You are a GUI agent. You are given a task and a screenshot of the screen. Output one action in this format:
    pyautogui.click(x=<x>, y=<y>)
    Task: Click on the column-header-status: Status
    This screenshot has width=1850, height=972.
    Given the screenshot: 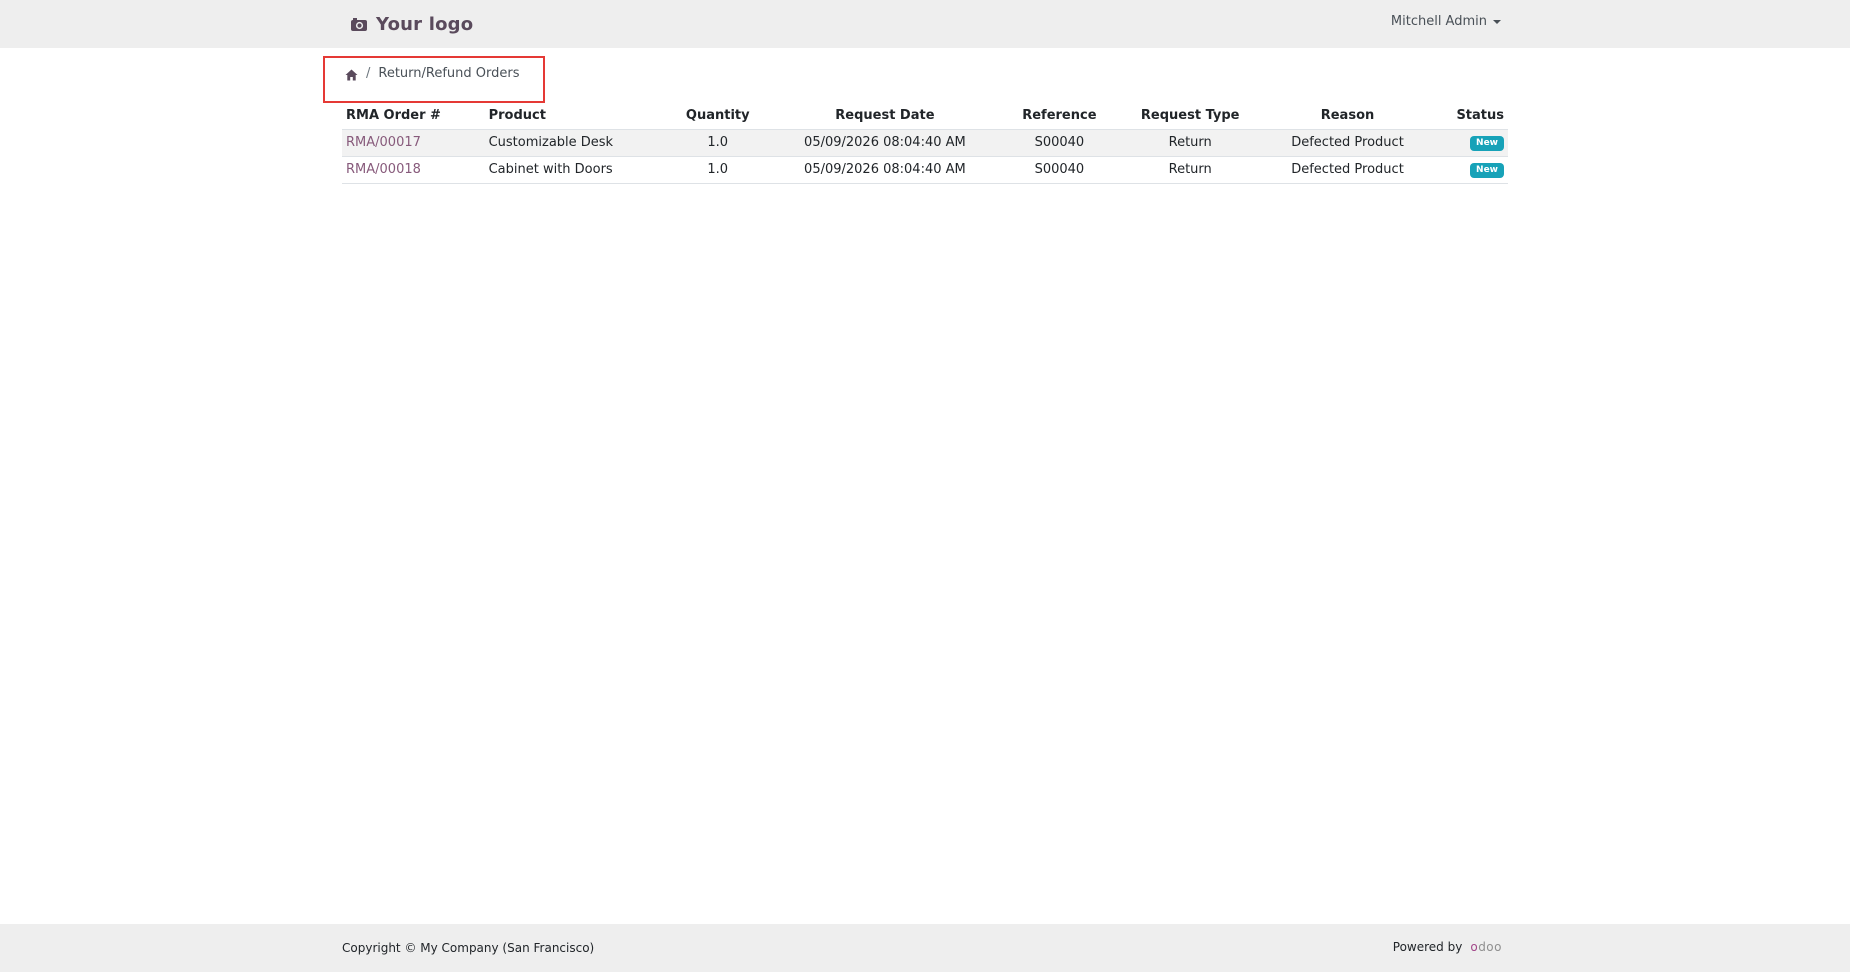 What is the action you would take?
    pyautogui.click(x=1469, y=116)
    